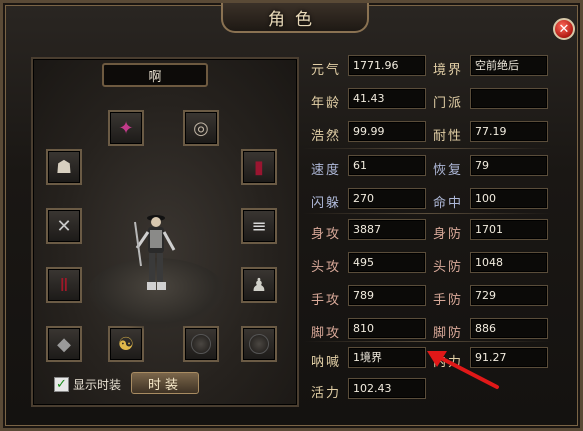 The image size is (583, 431). I want to click on stat-value-mingzhong: 100, so click(509, 198).